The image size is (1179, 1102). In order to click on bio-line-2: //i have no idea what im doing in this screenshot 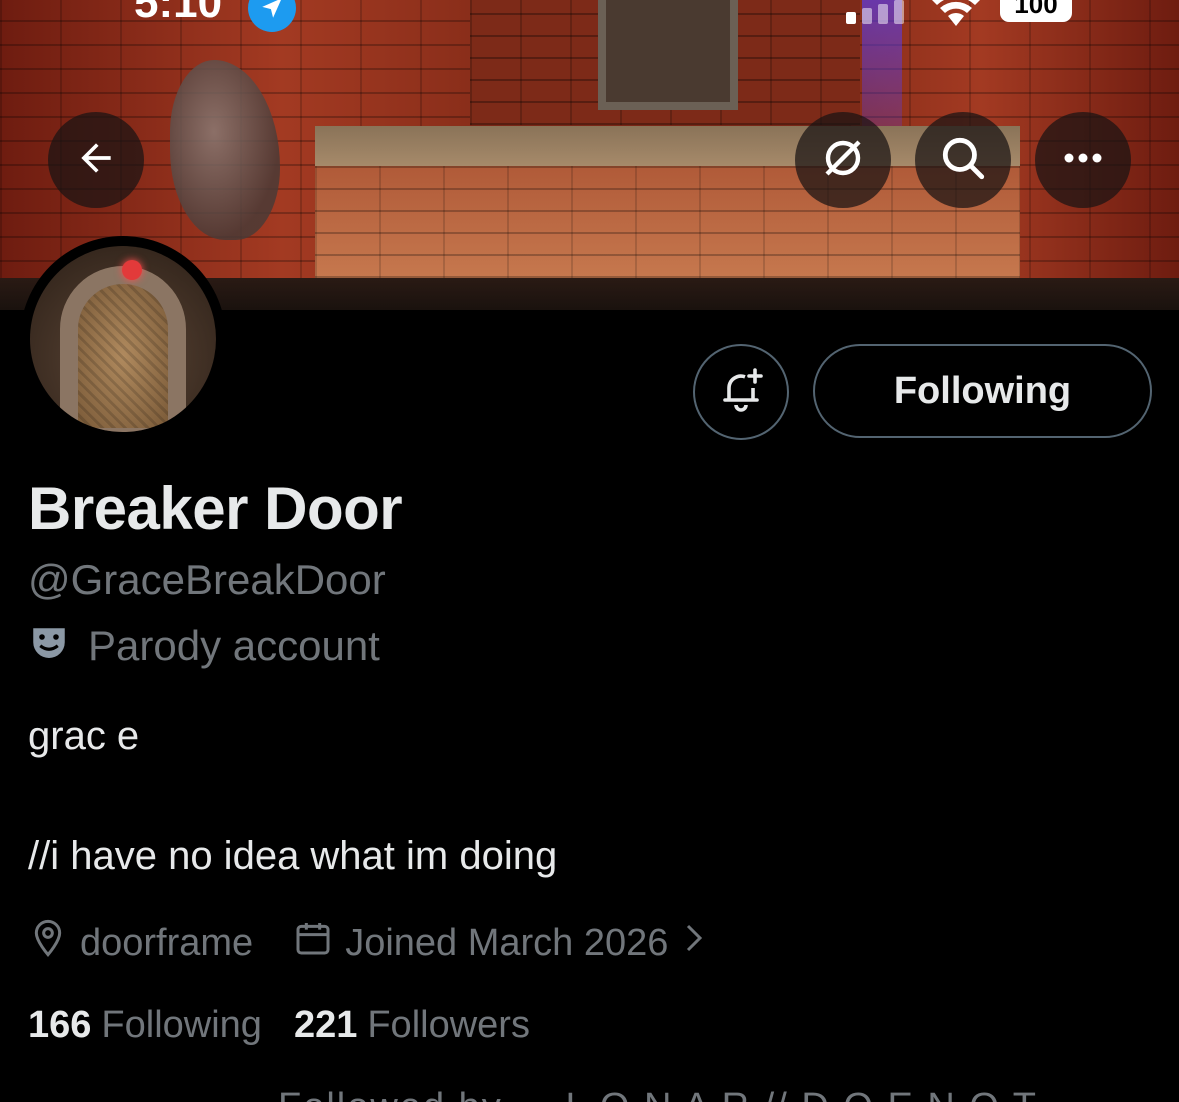, I will do `click(293, 856)`.